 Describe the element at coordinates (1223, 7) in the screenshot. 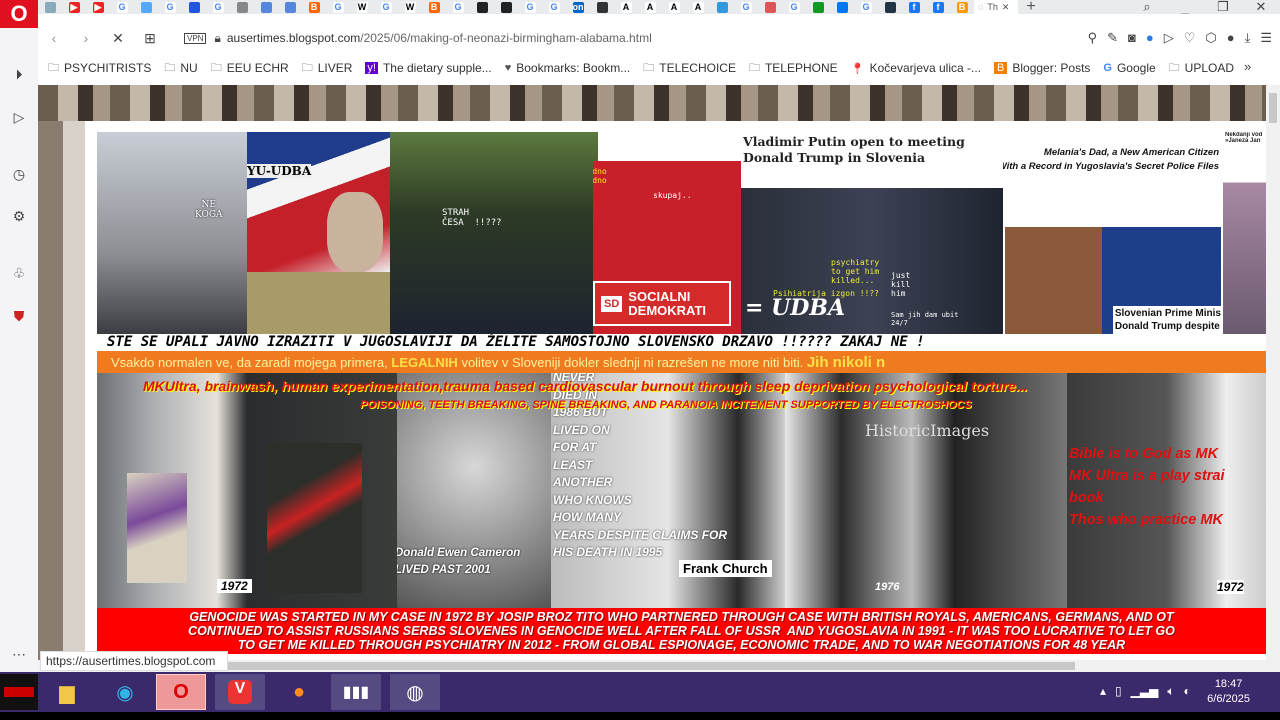

I see `maximize-button: ❐` at that location.